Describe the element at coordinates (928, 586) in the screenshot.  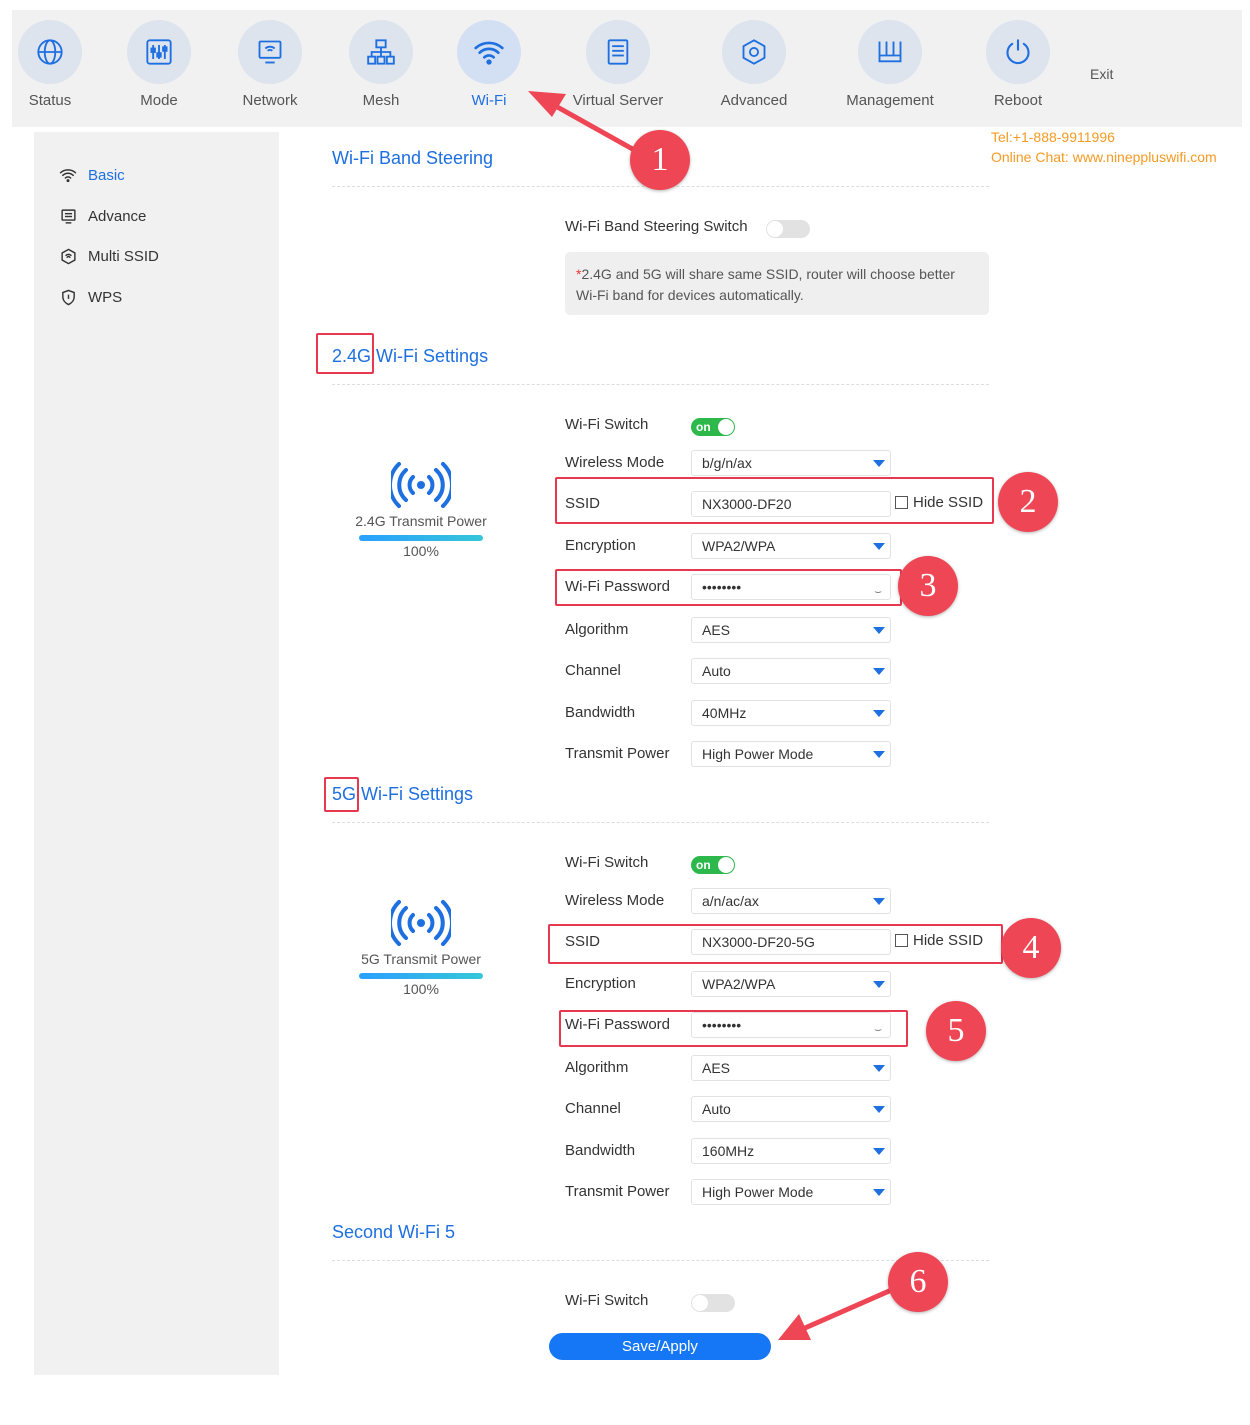
I see `annotation-badge-3: 3` at that location.